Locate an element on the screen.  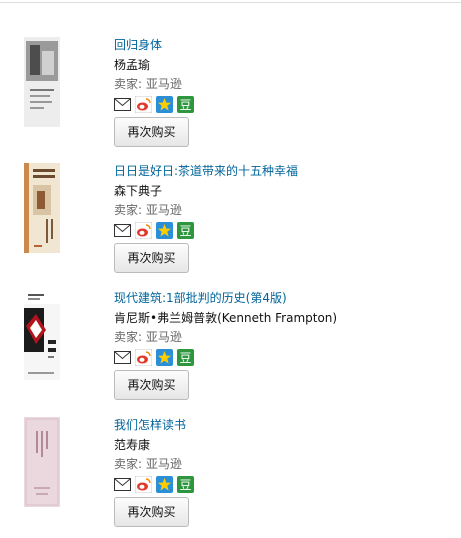
top-divider is located at coordinates (230, 2).